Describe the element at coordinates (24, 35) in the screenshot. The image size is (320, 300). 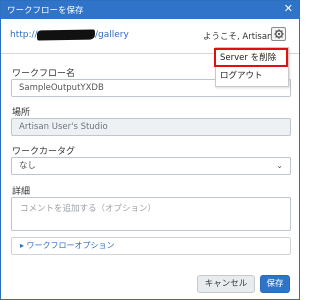
I see `server-url-prefix: http://` at that location.